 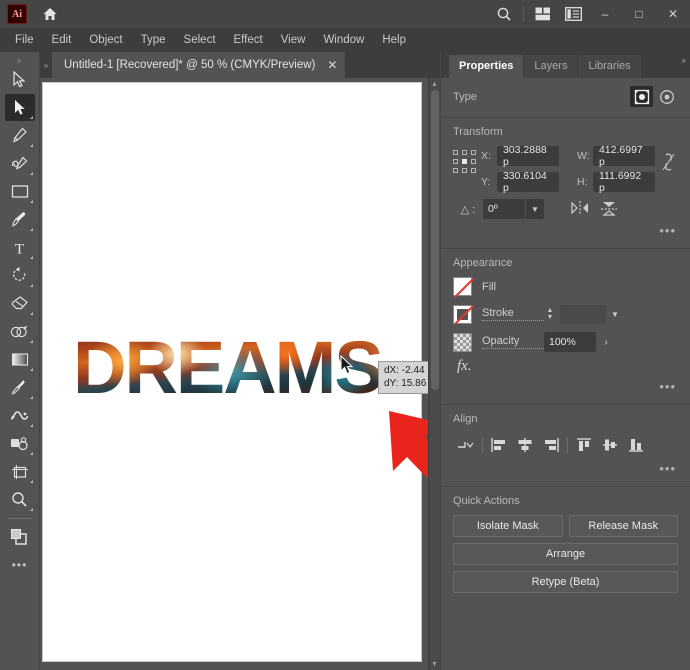 What do you see at coordinates (570, 342) in the screenshot?
I see `opacity-input: 100%` at bounding box center [570, 342].